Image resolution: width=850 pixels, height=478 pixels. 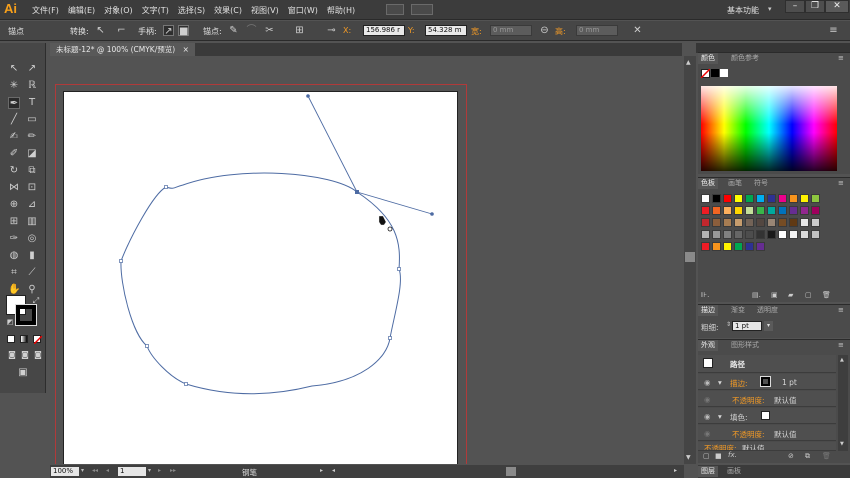 What do you see at coordinates (843, 403) in the screenshot?
I see `appearance-scrollbar: ▲ ▼` at bounding box center [843, 403].